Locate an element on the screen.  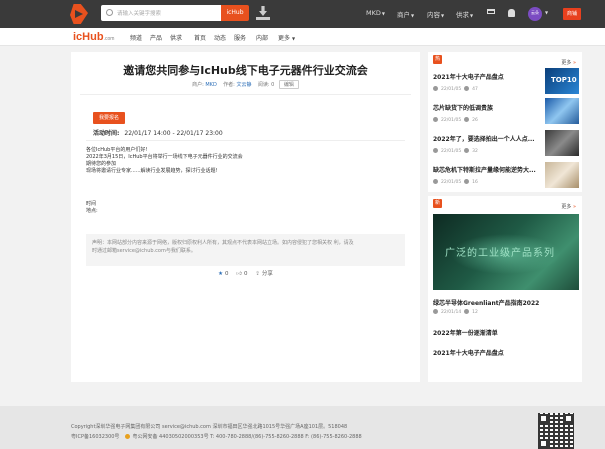
star-icon: ★ is located at coordinates (221, 274).